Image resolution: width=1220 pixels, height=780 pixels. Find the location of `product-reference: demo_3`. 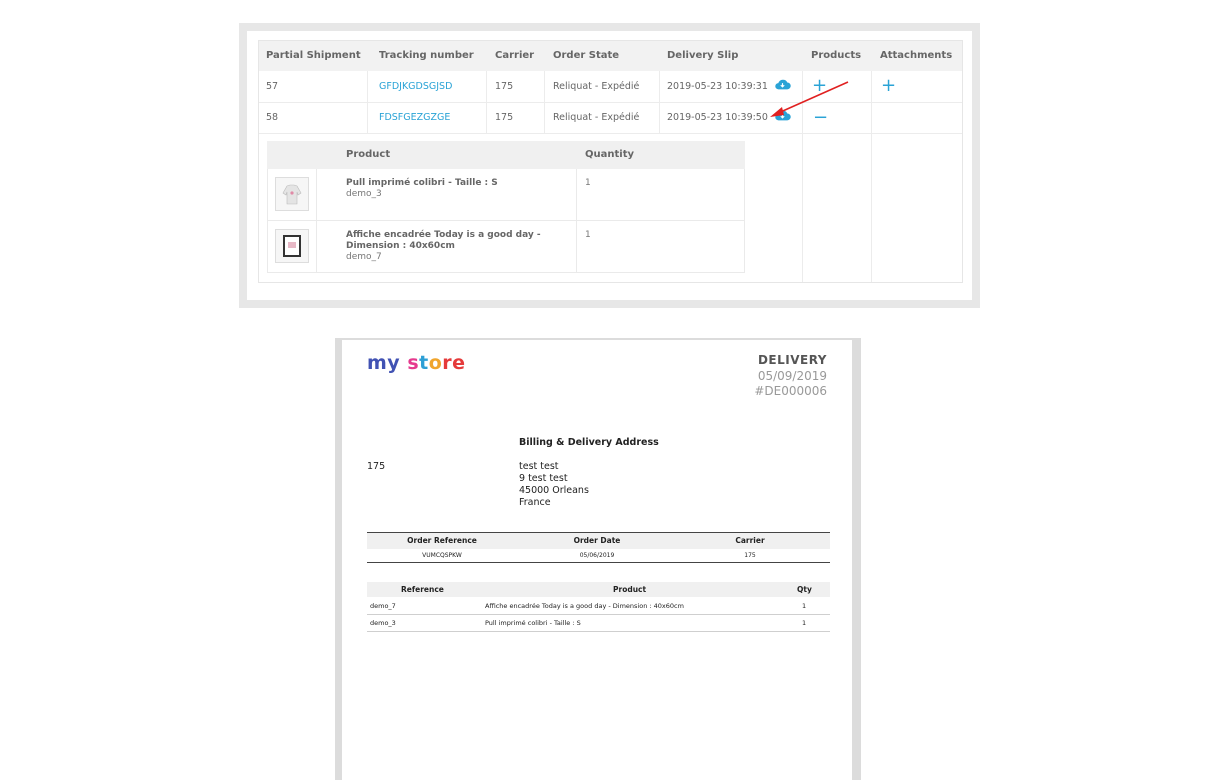

product-reference: demo_3 is located at coordinates (364, 194).